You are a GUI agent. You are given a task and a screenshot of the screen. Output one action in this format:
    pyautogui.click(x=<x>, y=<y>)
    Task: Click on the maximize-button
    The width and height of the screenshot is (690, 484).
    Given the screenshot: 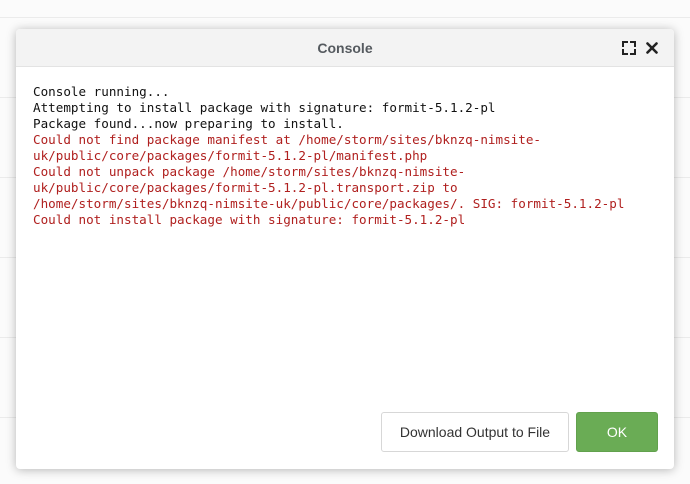 What is the action you would take?
    pyautogui.click(x=629, y=48)
    